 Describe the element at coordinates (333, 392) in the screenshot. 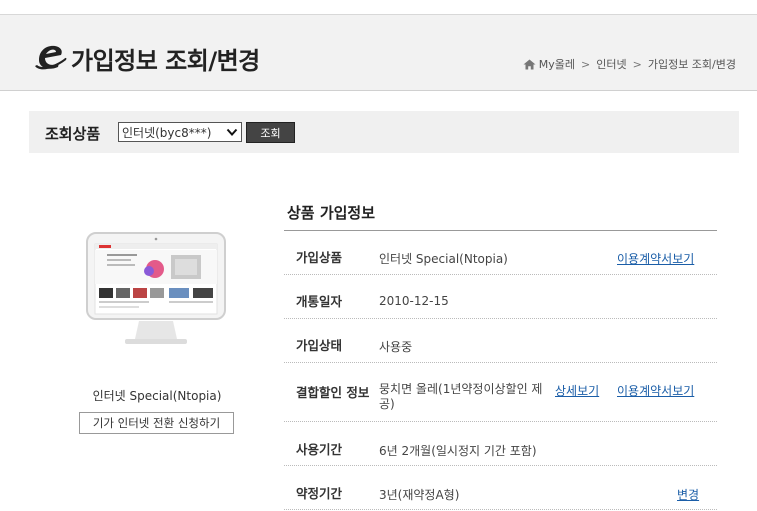

I see `row-label: 결합할인 정보` at that location.